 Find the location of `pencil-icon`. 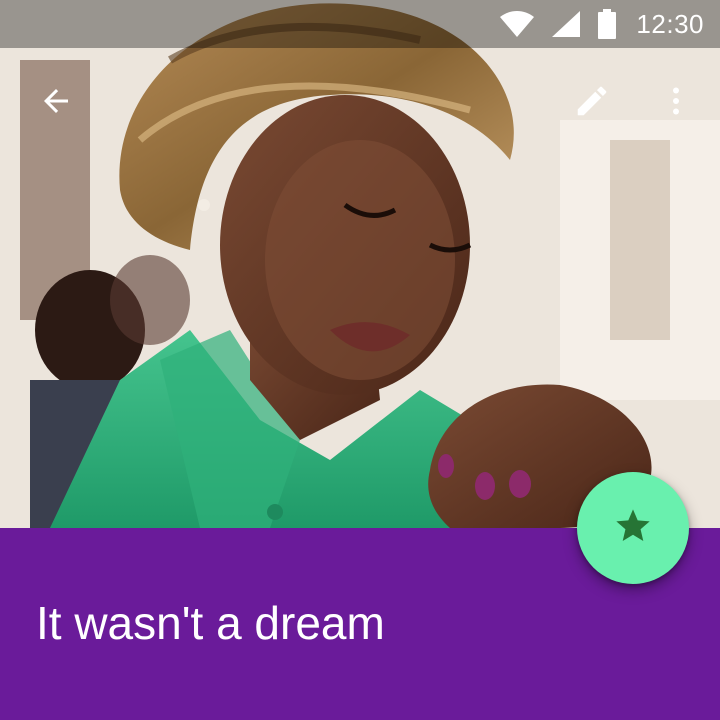

pencil-icon is located at coordinates (592, 103).